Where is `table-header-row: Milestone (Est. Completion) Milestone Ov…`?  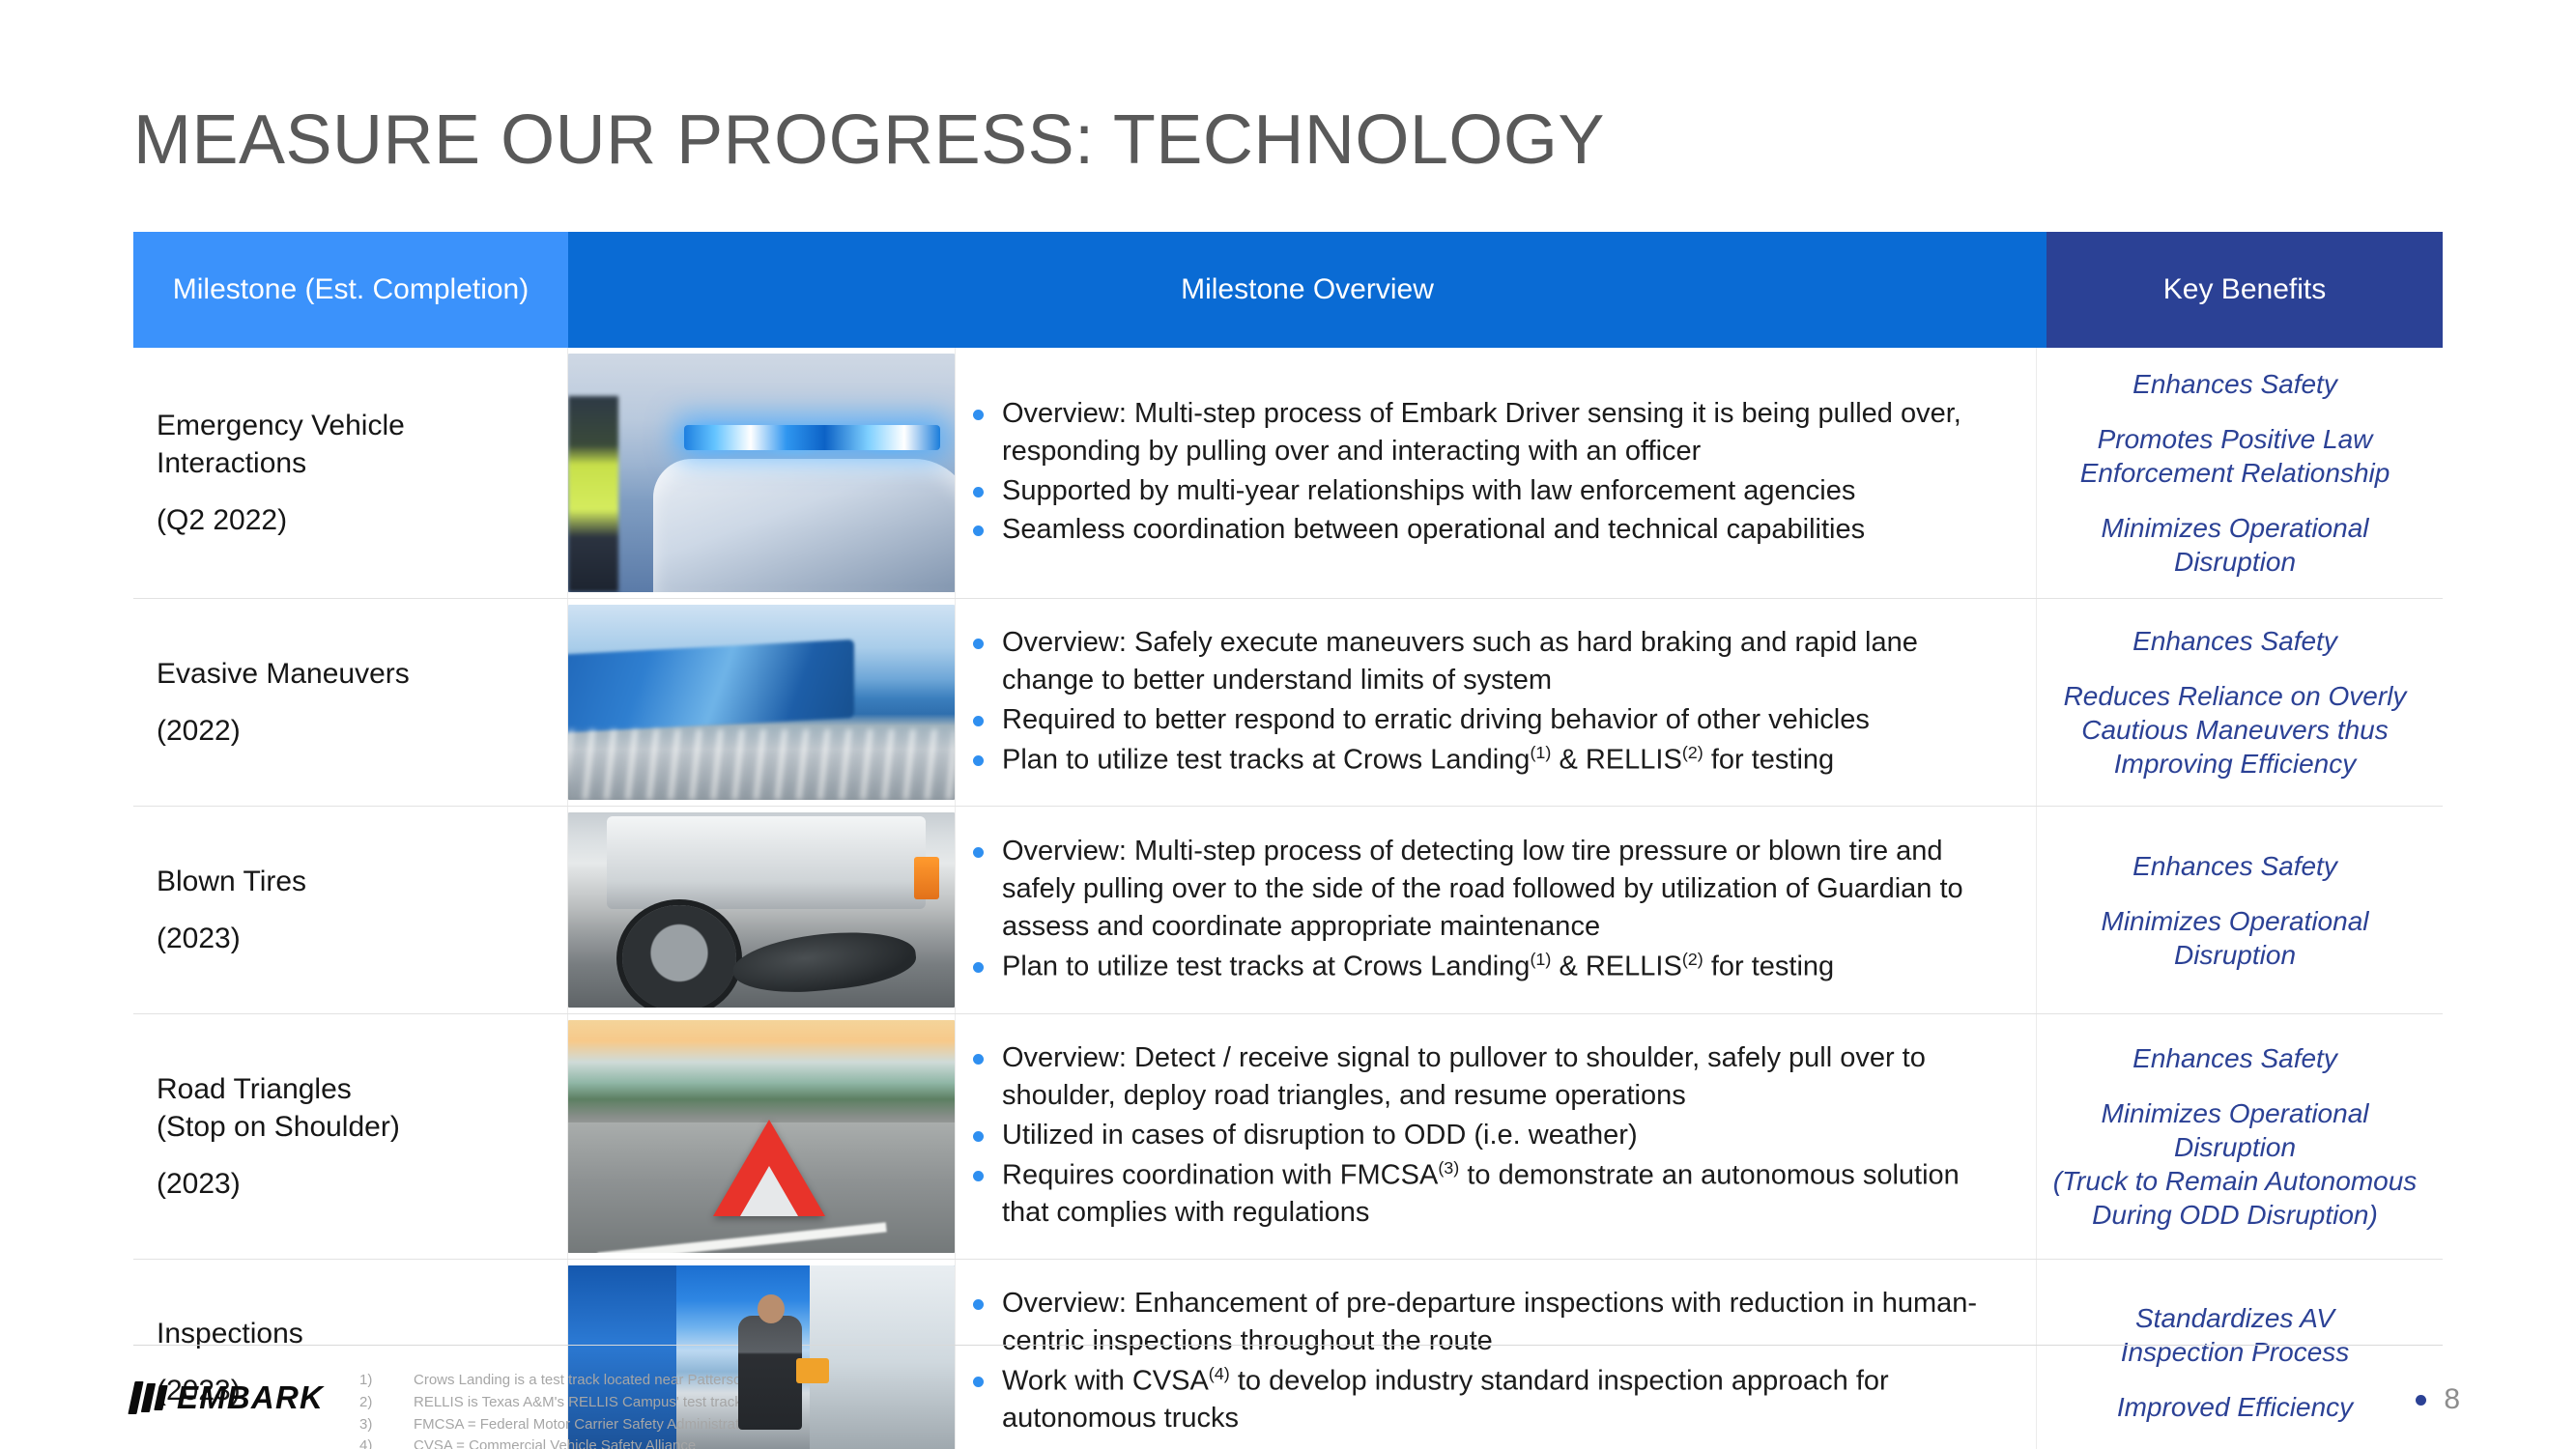 table-header-row: Milestone (Est. Completion) Milestone Ov… is located at coordinates (1288, 290).